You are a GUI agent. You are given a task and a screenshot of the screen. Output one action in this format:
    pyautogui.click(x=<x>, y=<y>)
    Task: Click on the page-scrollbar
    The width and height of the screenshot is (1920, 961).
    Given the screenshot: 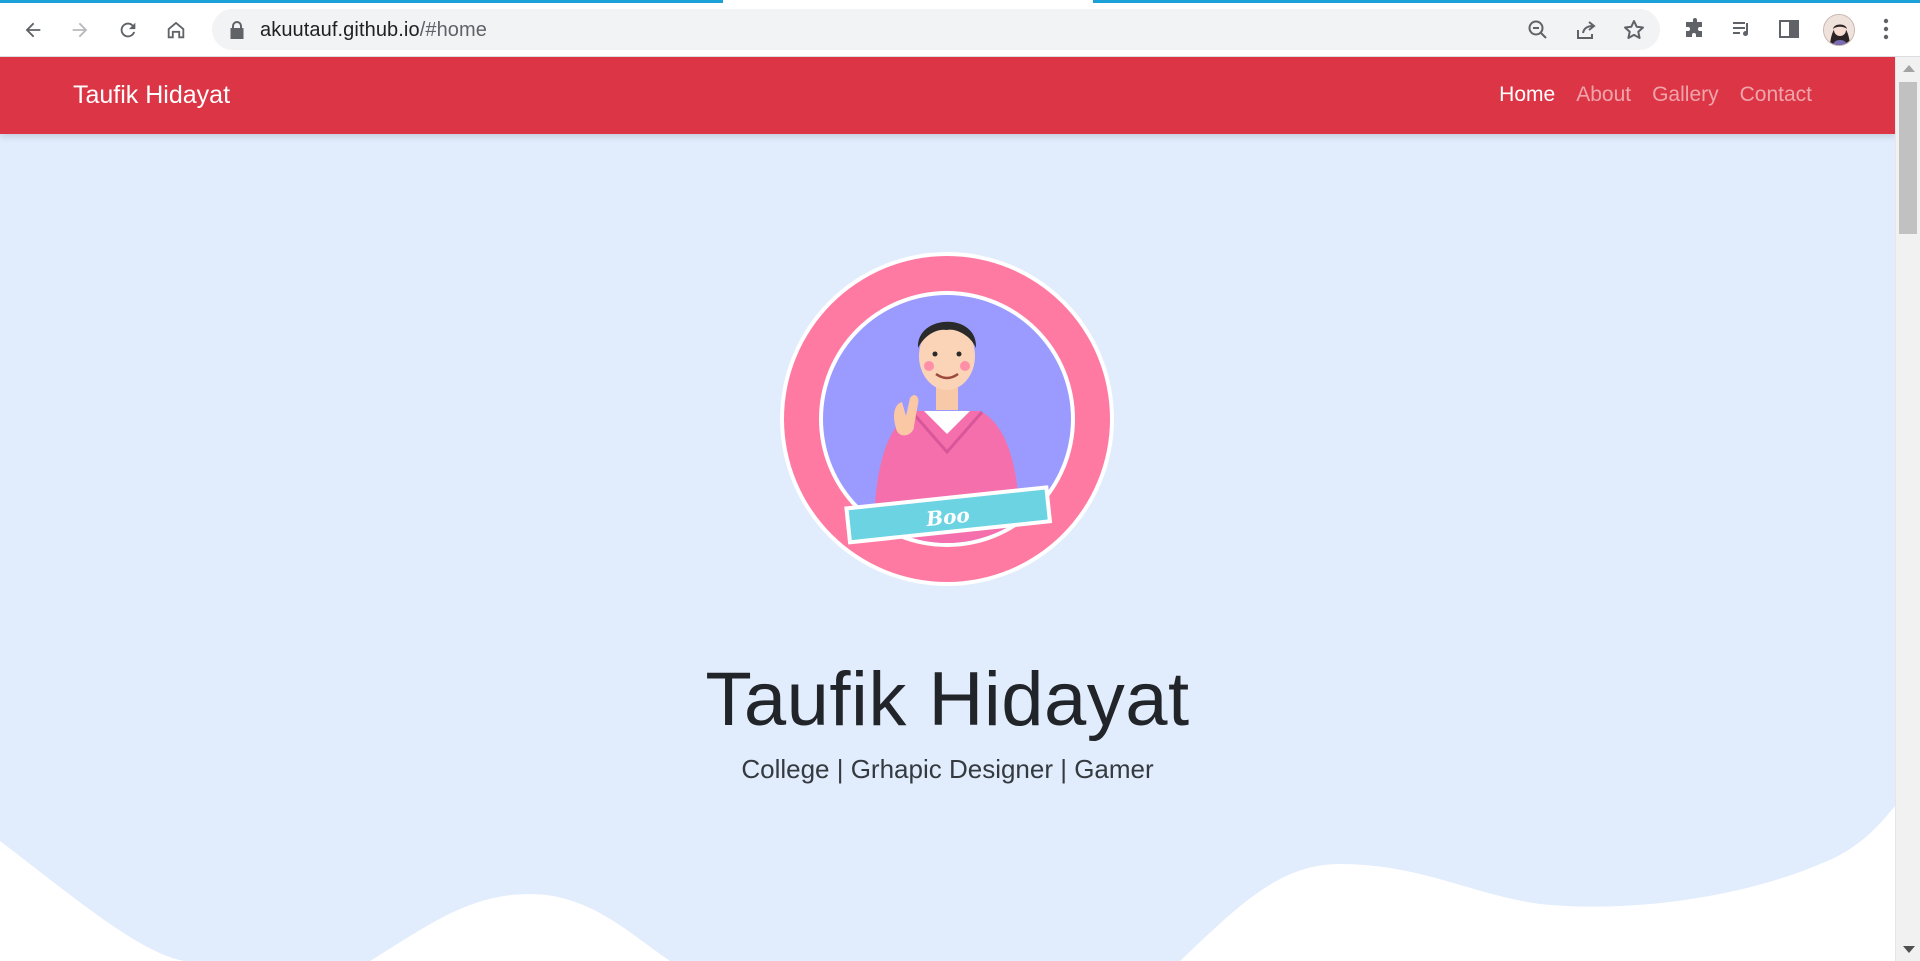 What is the action you would take?
    pyautogui.click(x=1907, y=509)
    